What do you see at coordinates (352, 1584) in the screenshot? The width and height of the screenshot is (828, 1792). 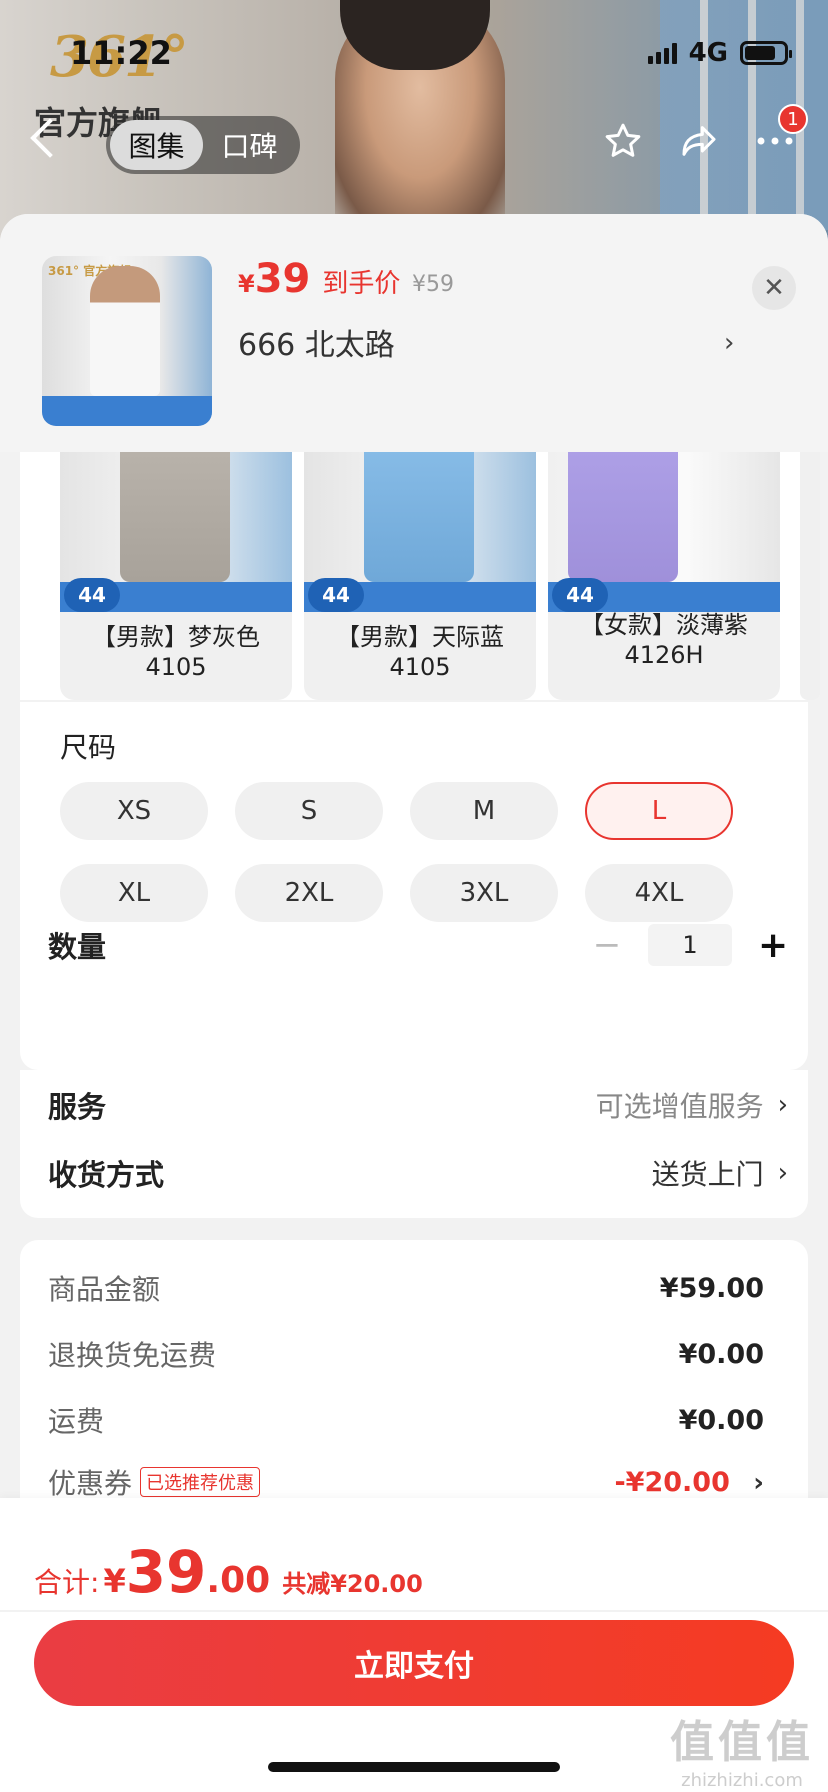 I see `total-savings: 共减¥20.00` at bounding box center [352, 1584].